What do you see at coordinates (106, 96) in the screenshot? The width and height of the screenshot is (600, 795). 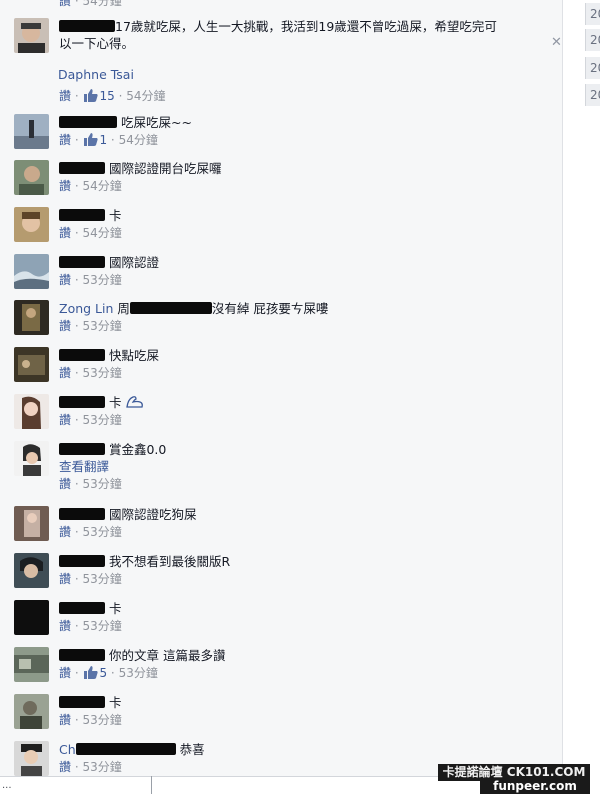 I see `like-count: 15` at bounding box center [106, 96].